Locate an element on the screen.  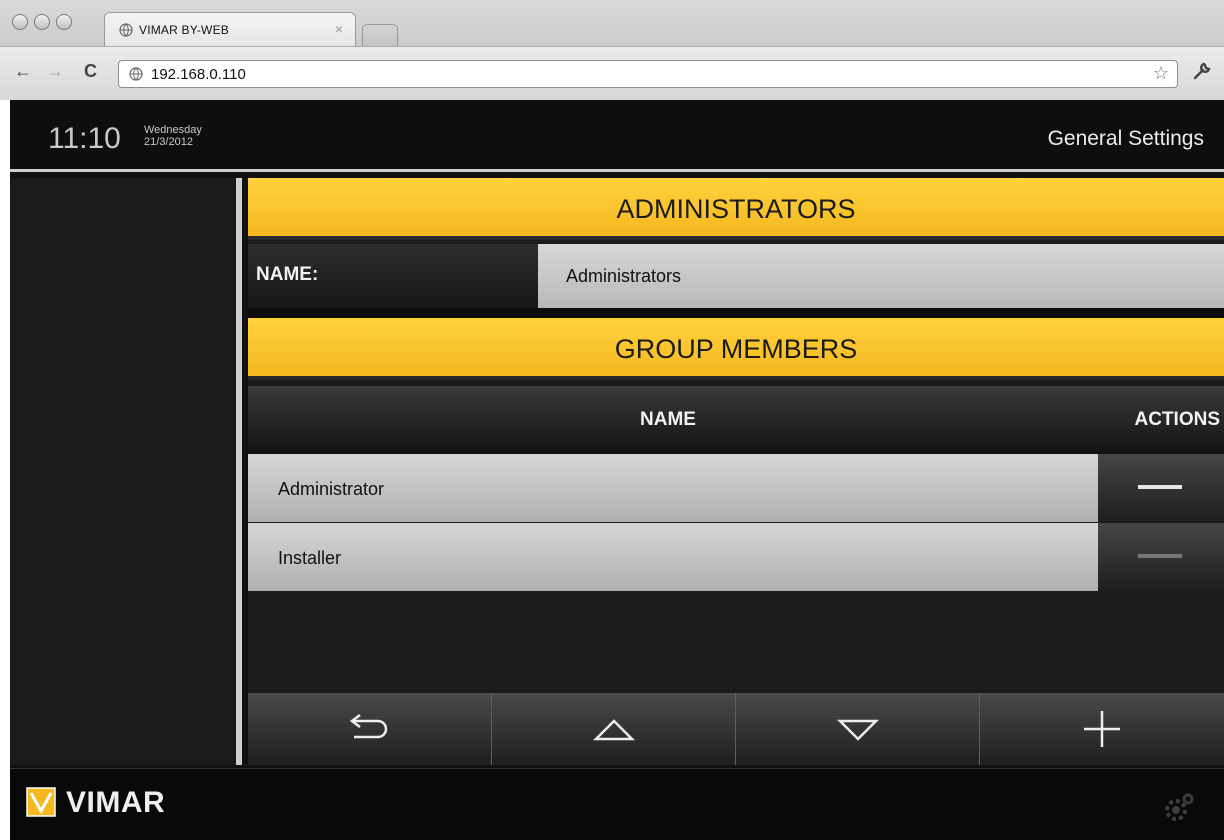
tab-title: VIMAR BY-WEB is located at coordinates (184, 30).